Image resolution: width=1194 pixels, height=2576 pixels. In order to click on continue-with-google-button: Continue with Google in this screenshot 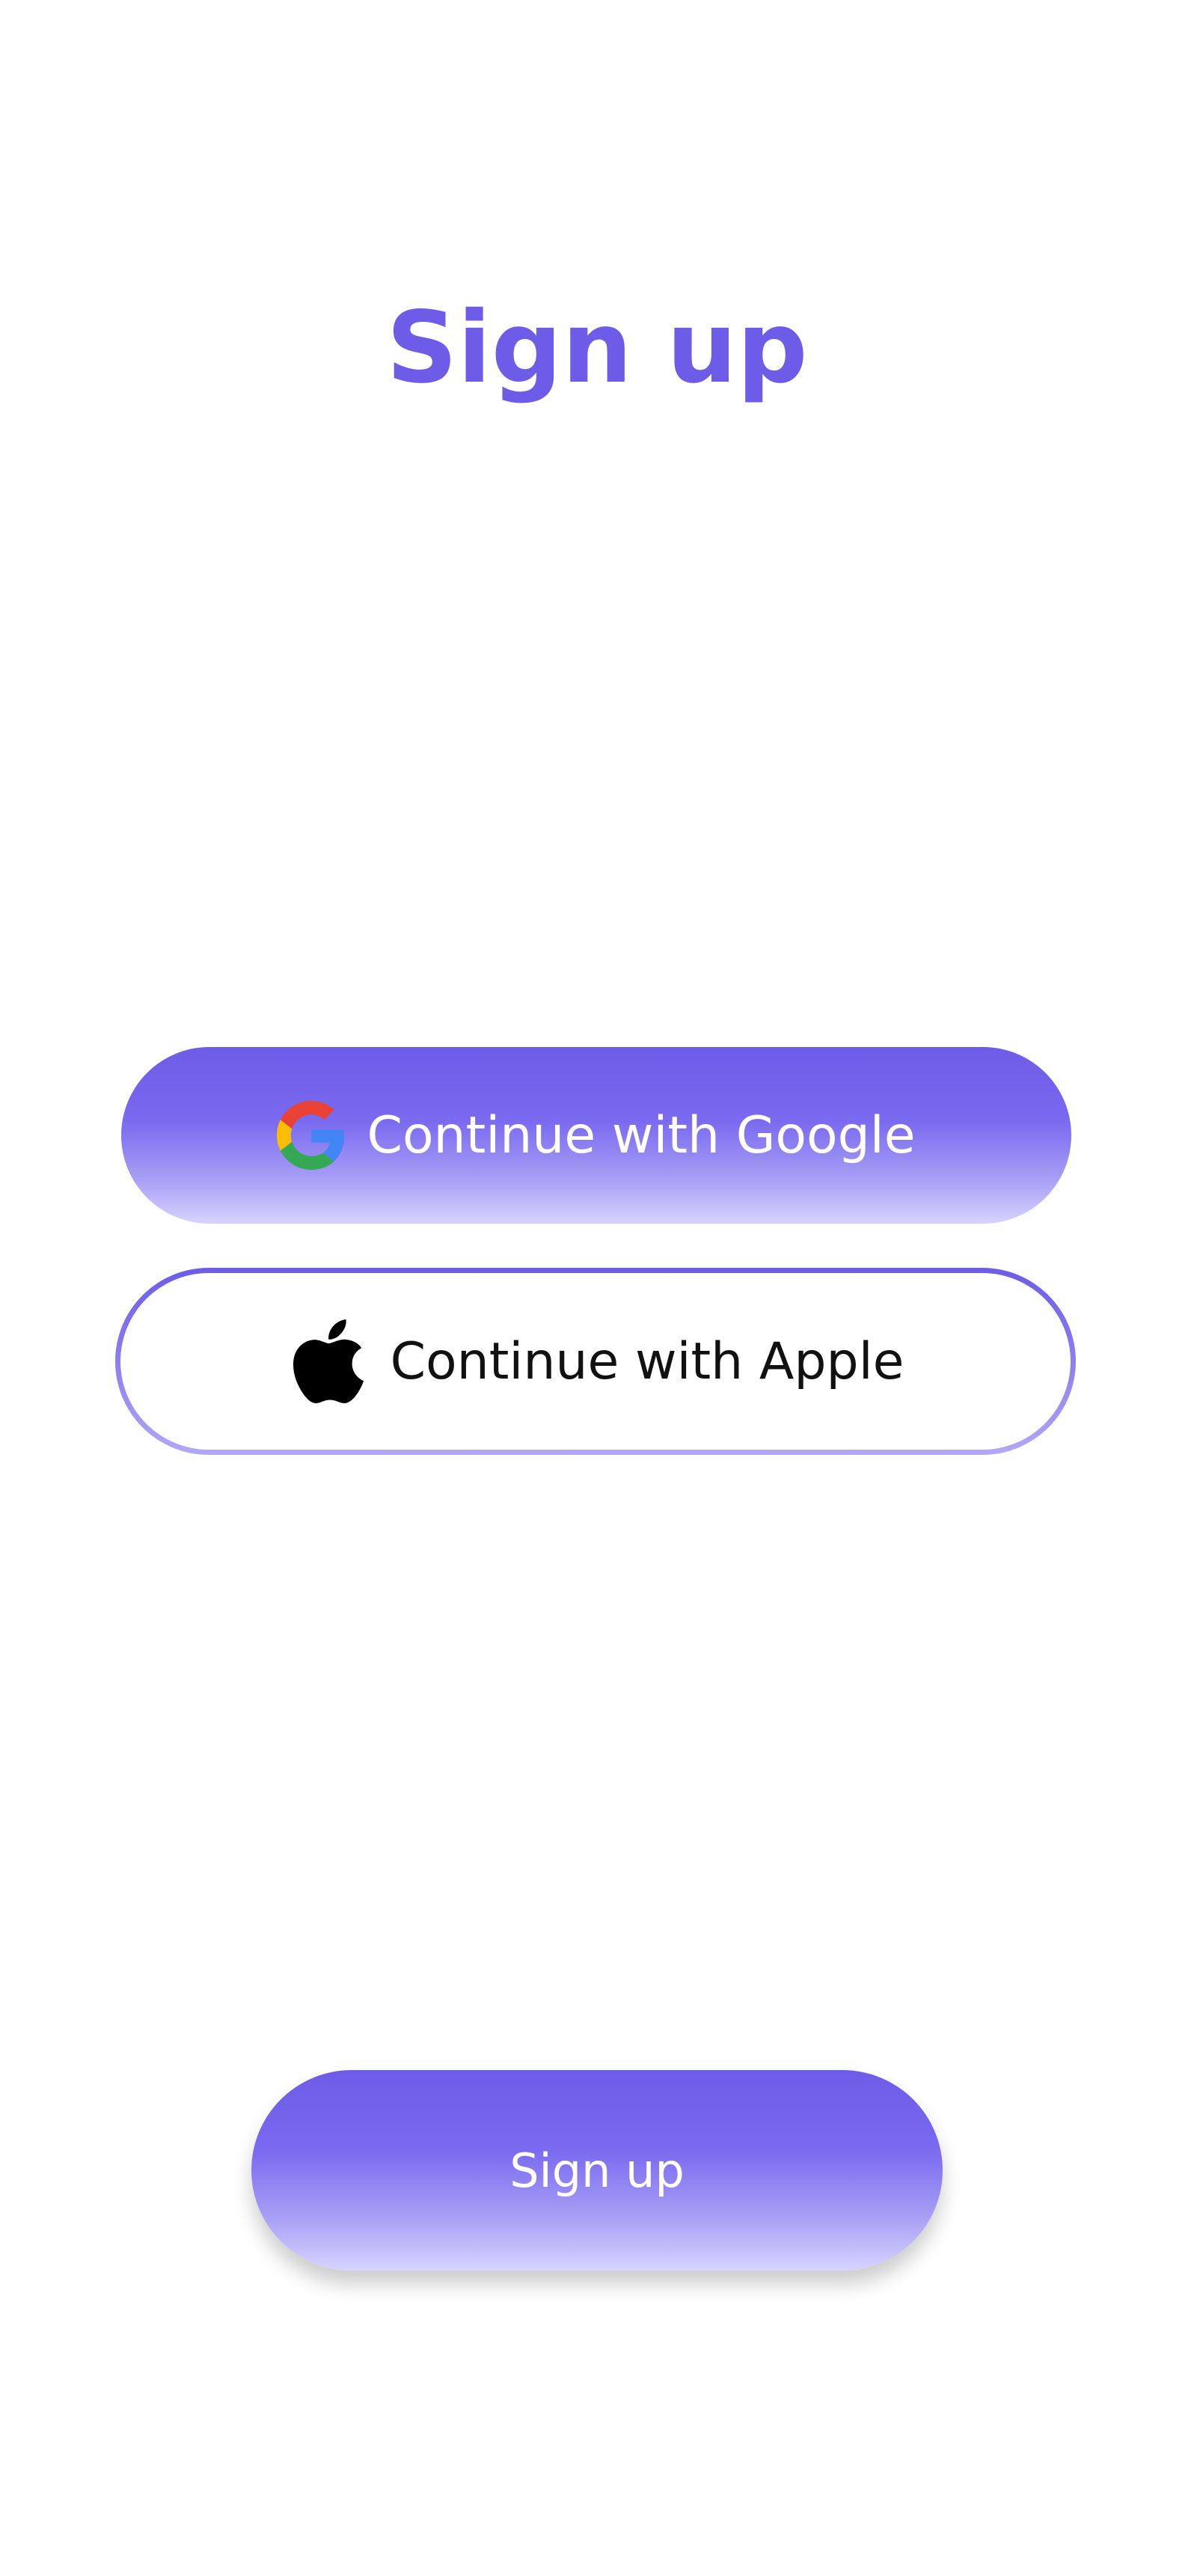, I will do `click(596, 1135)`.